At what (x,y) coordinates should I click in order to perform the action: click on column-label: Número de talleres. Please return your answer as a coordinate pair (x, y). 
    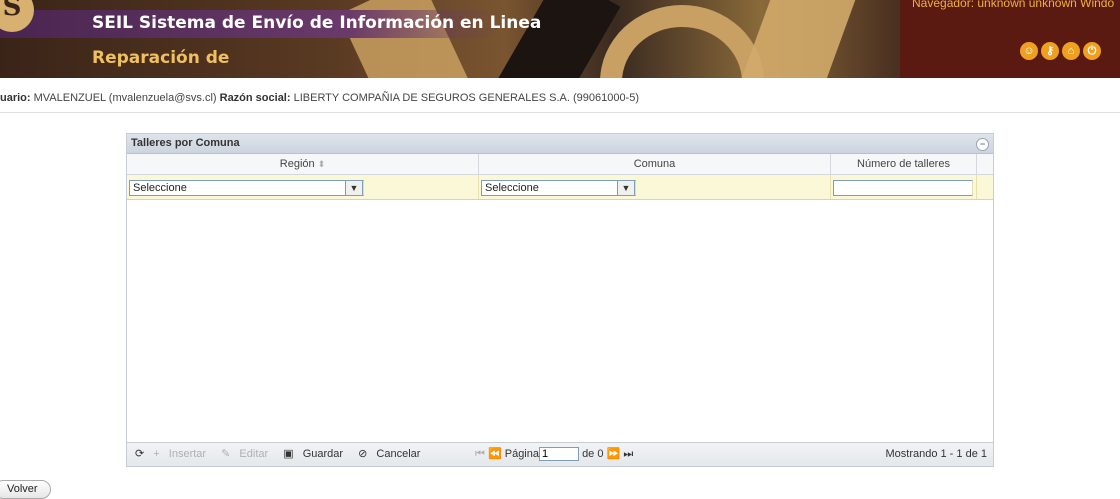
    Looking at the image, I should click on (903, 164).